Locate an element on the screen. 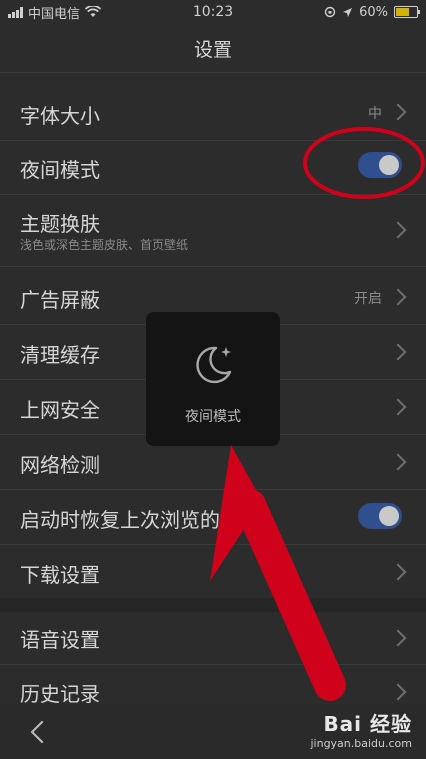 The height and width of the screenshot is (759, 426). setting-label: 广告屏蔽 is located at coordinates (60, 300).